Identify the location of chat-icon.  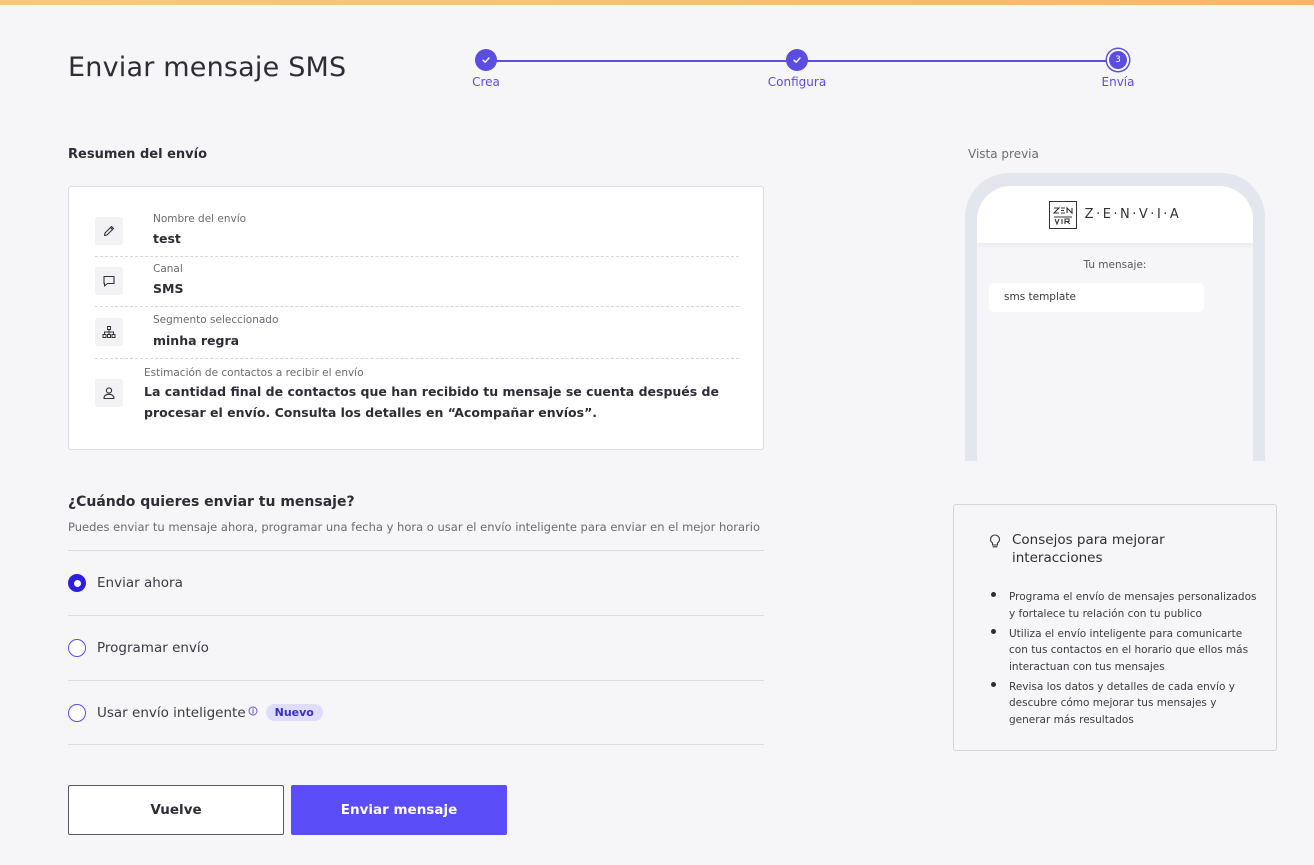
(109, 281).